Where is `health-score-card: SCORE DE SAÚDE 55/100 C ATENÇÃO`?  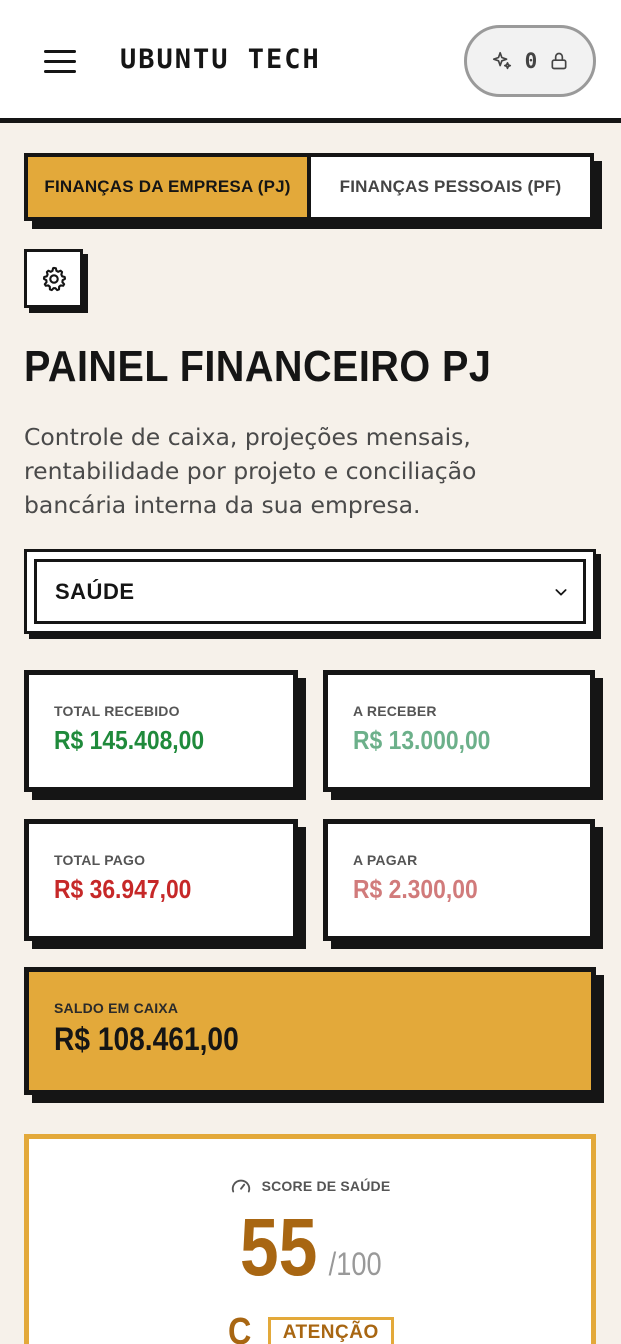
health-score-card: SCORE DE SAÚDE 55/100 C ATENÇÃO is located at coordinates (310, 1239).